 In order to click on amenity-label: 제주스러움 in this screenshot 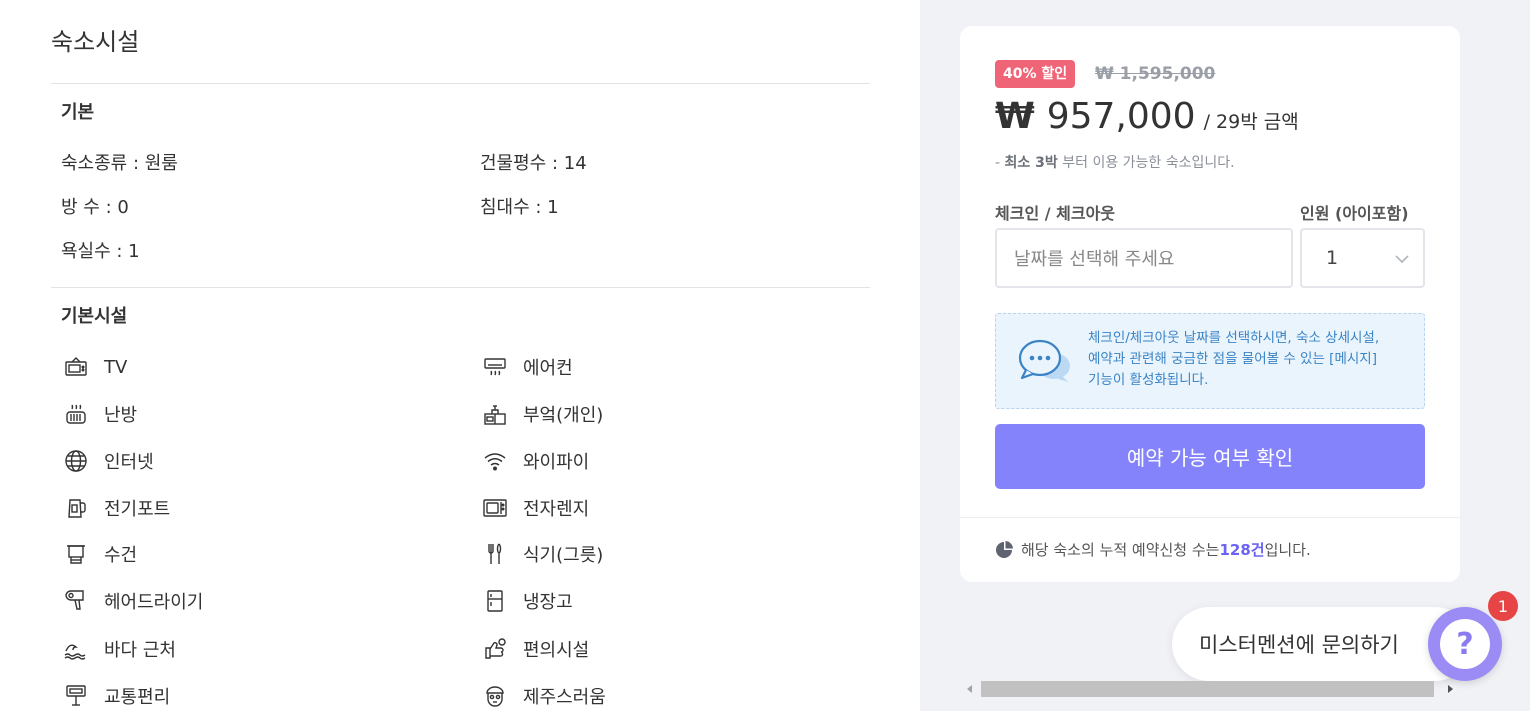, I will do `click(564, 697)`.